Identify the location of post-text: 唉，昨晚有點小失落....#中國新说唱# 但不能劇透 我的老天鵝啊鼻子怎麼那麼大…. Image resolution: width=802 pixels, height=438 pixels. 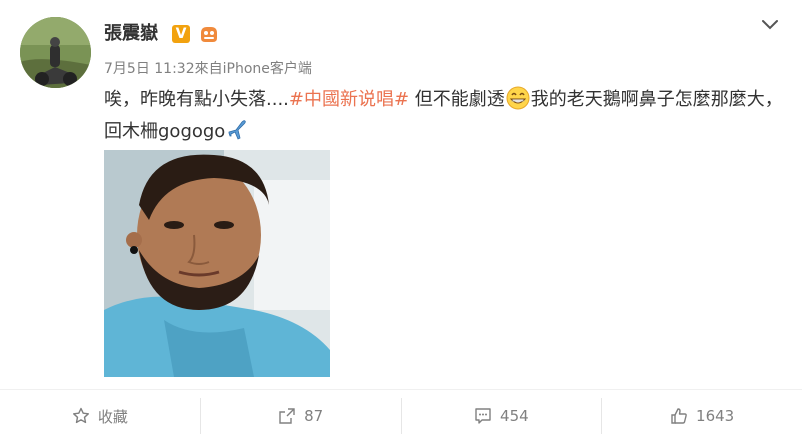
(444, 116).